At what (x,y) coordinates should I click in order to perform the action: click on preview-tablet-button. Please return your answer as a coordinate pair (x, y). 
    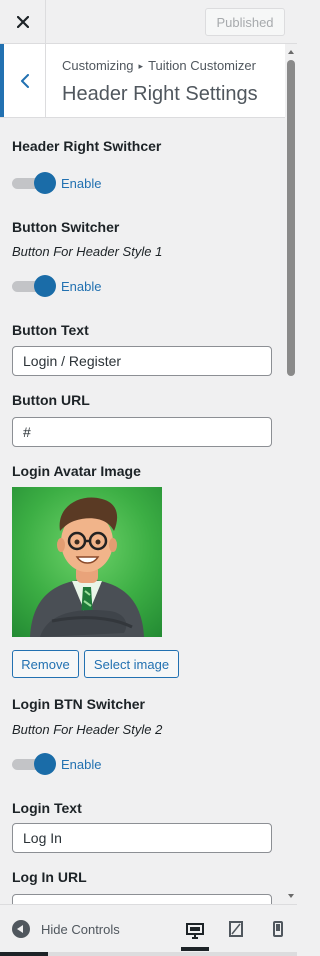
    Looking at the image, I should click on (236, 929).